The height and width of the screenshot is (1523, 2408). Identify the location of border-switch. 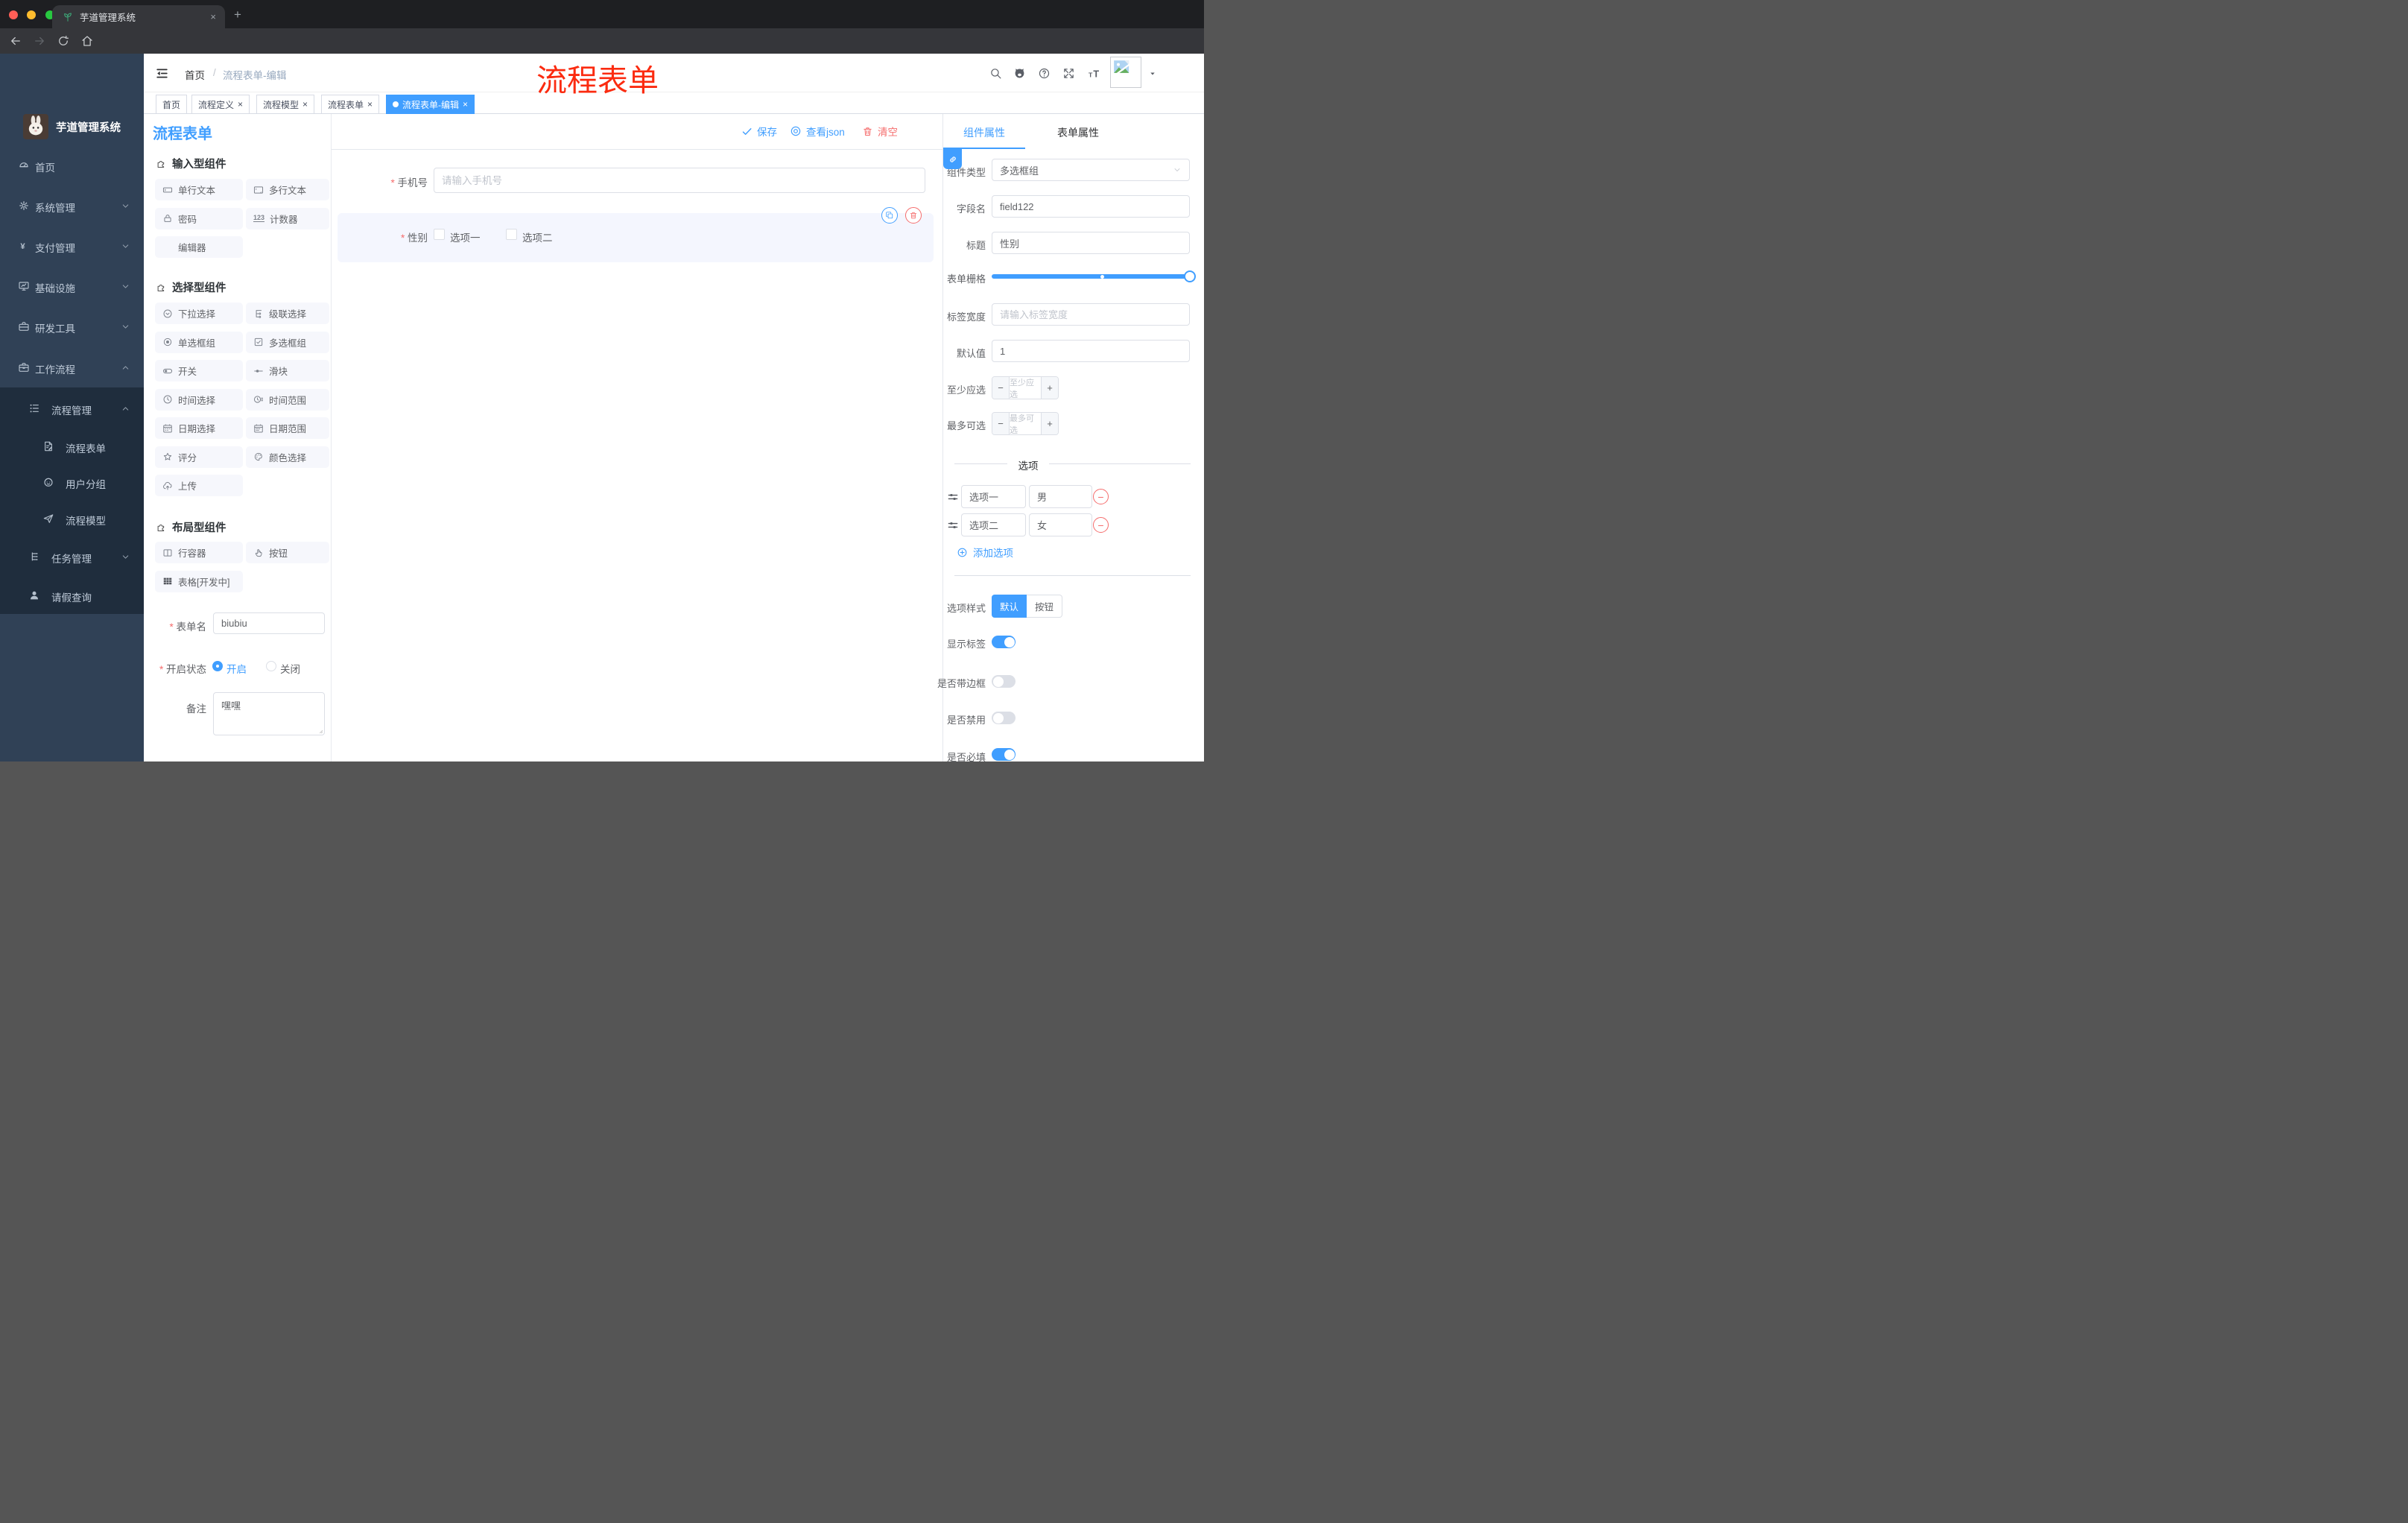
(1004, 682).